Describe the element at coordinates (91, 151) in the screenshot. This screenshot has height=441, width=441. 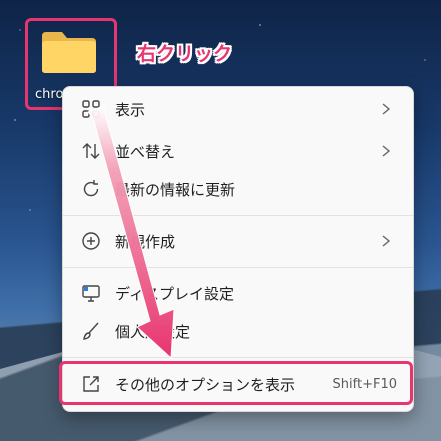
I see `sort-icon` at that location.